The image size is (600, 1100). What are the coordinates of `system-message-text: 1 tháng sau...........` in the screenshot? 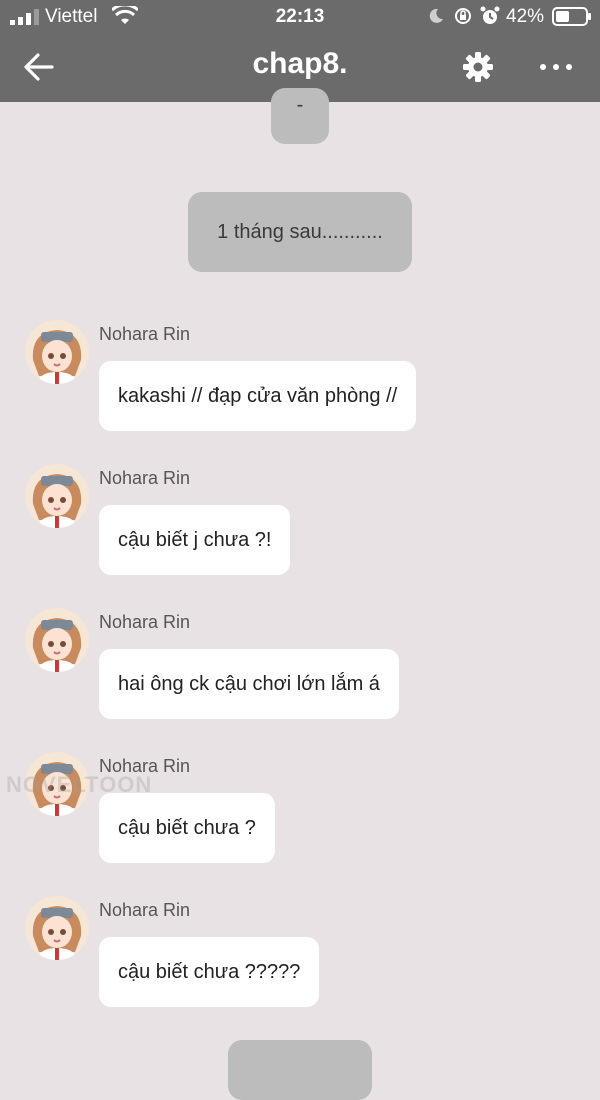 It's located at (300, 231).